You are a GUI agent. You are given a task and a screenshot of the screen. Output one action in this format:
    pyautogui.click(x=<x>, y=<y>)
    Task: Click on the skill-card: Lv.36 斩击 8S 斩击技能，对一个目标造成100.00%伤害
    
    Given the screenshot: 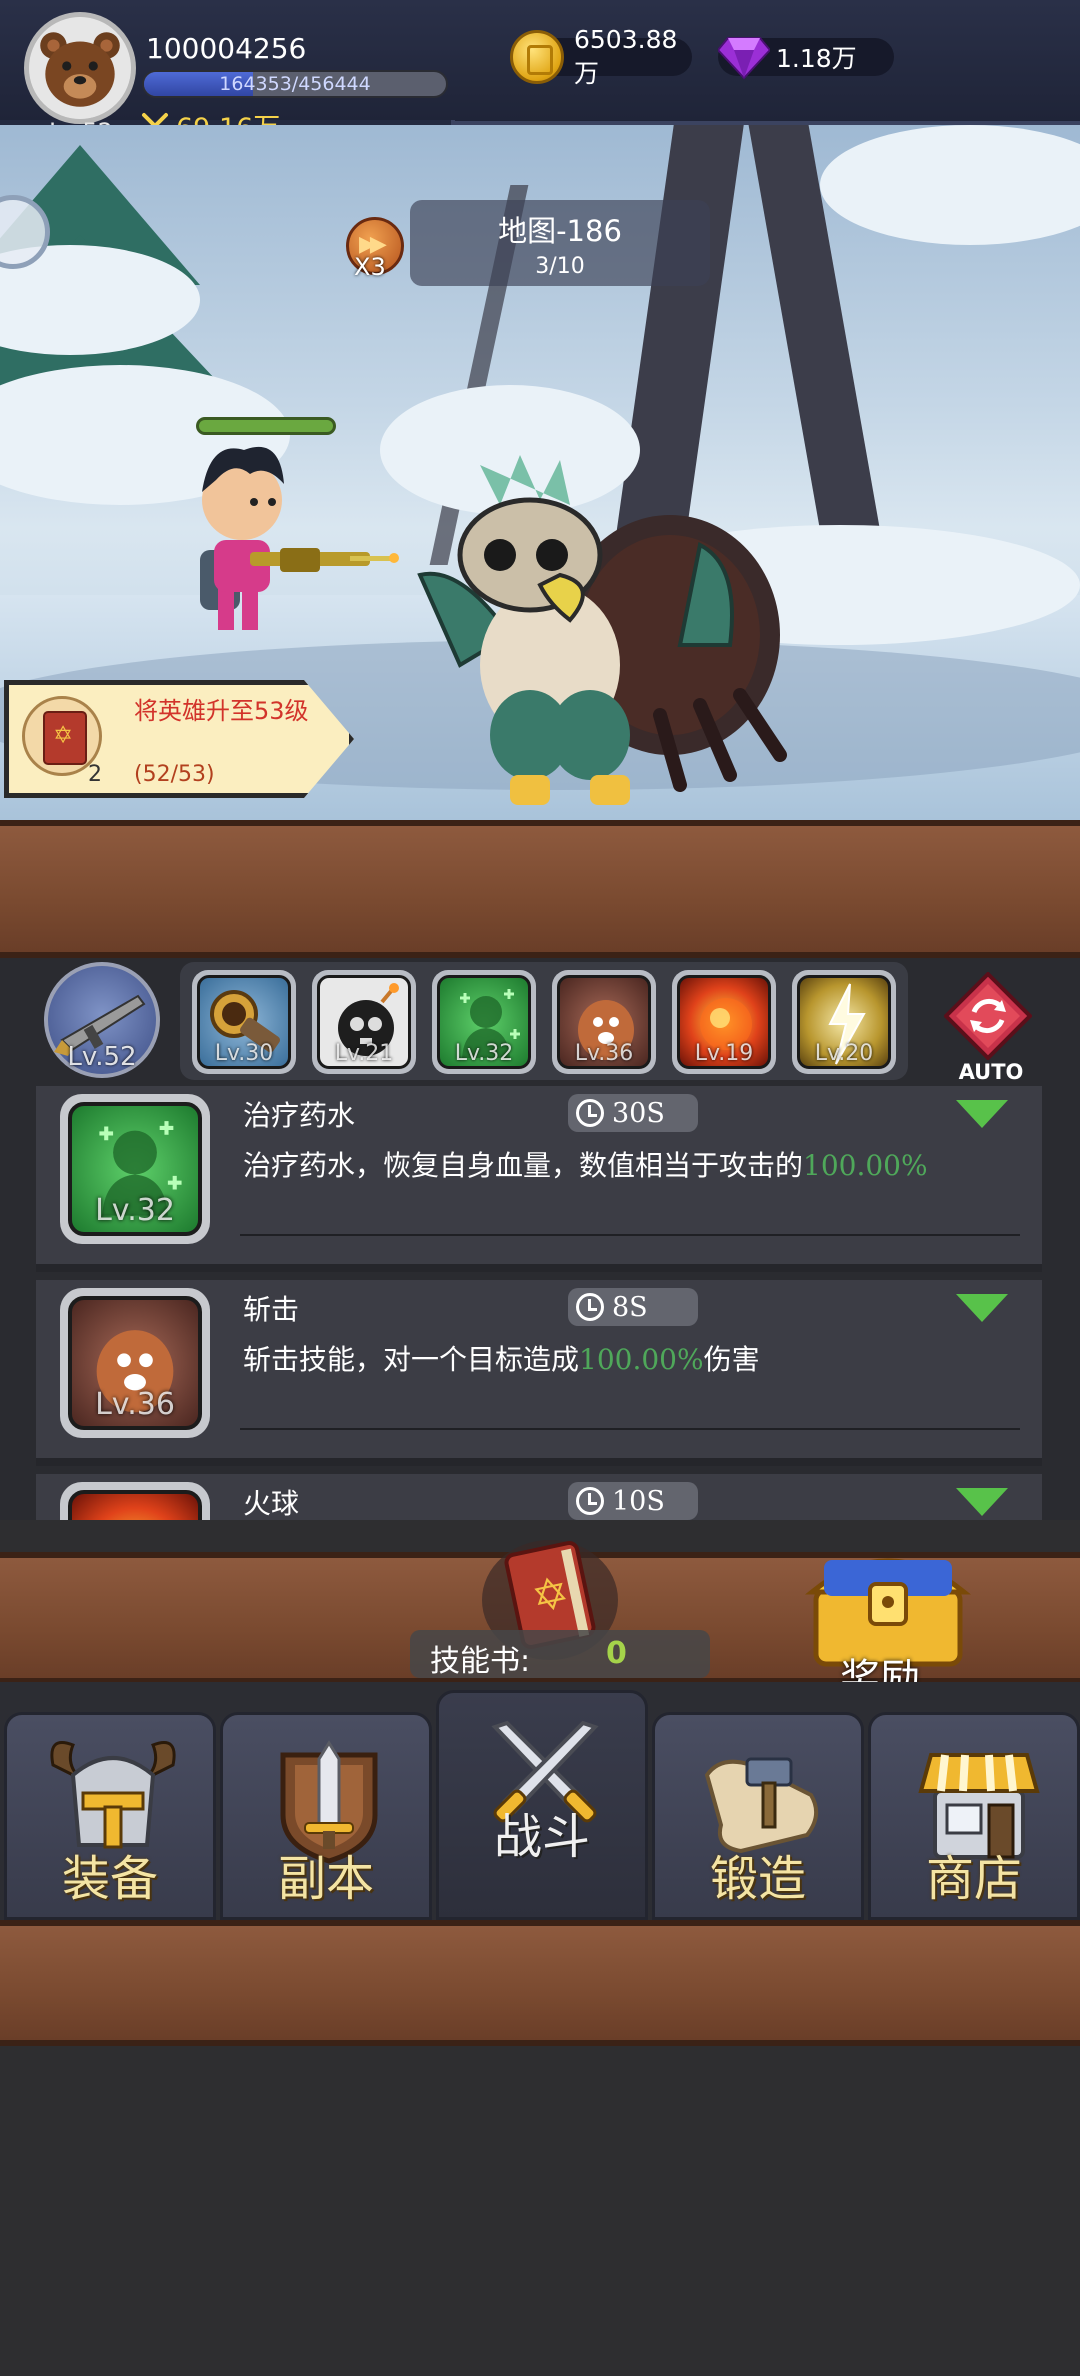 What is the action you would take?
    pyautogui.click(x=539, y=1373)
    